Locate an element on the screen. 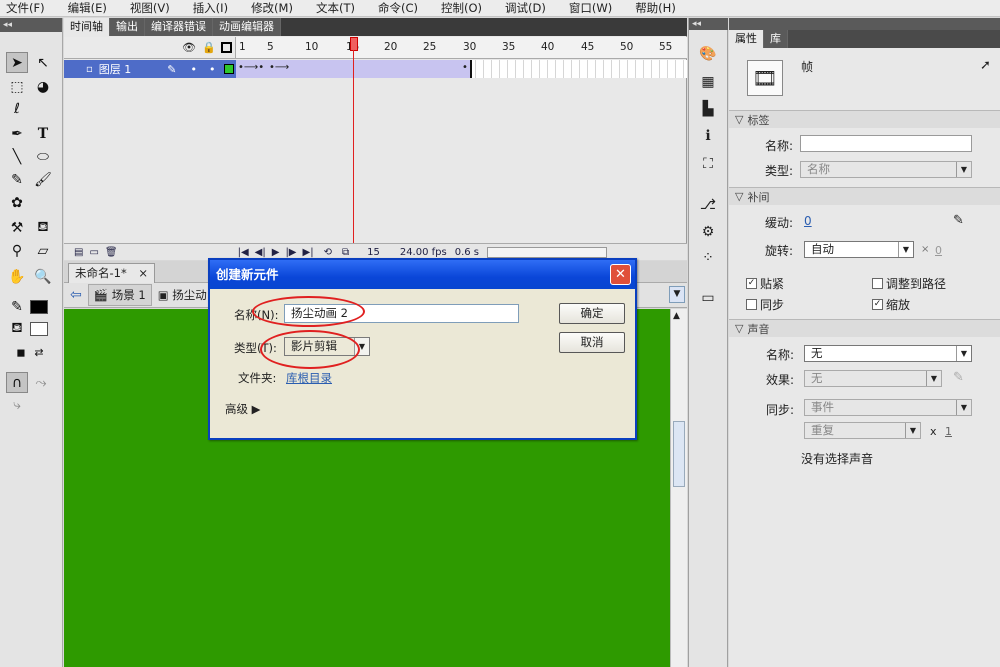  tab-library: 库 is located at coordinates (776, 39).